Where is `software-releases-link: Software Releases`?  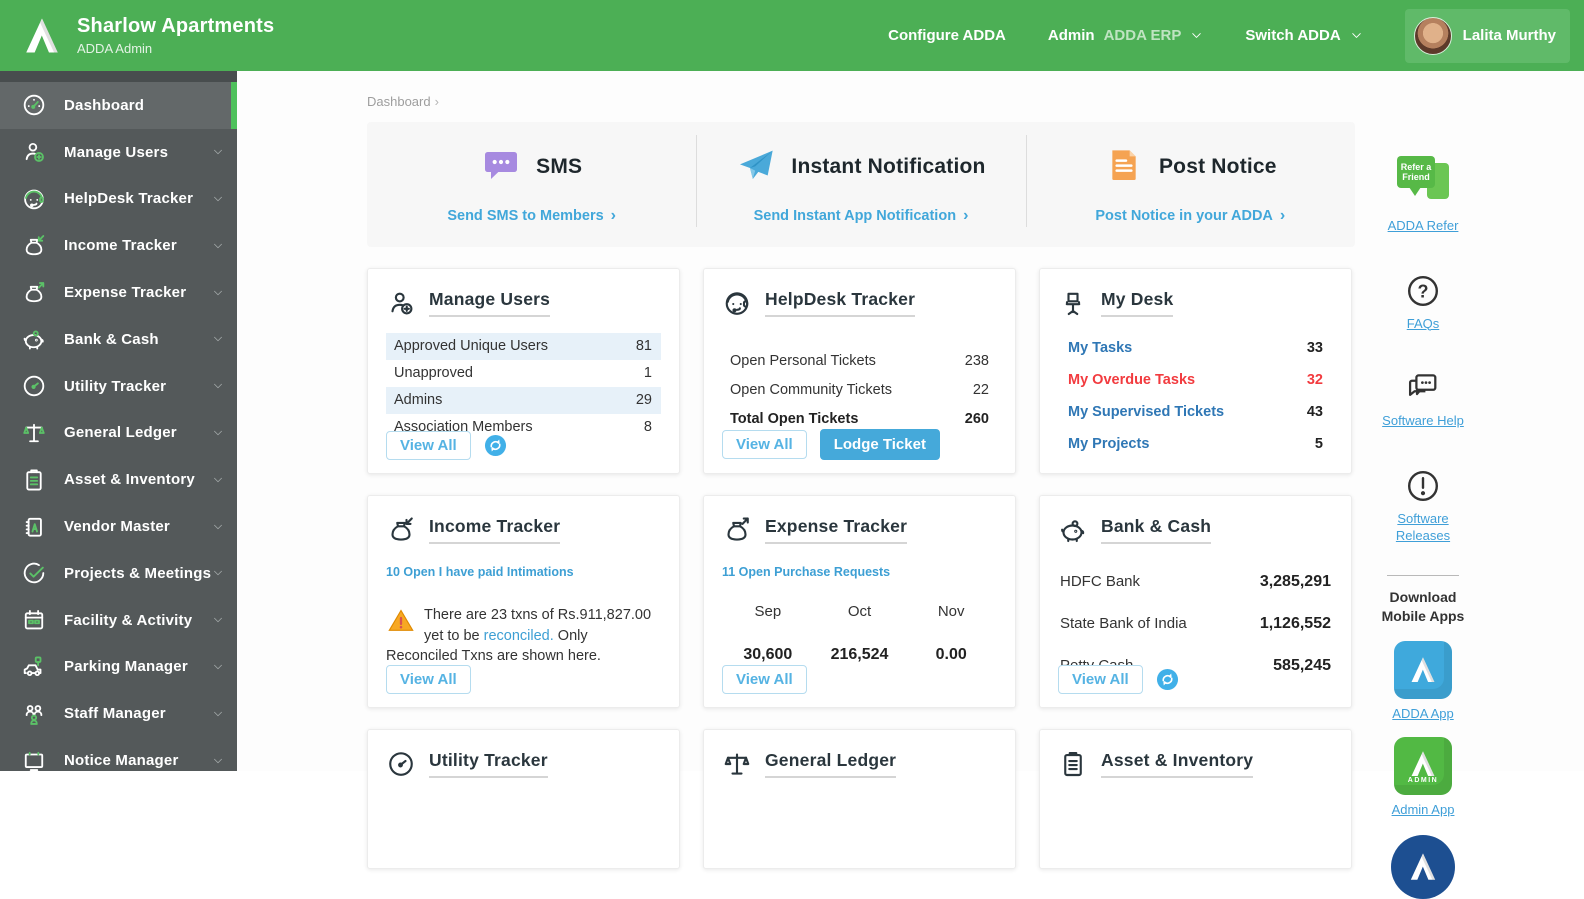
software-releases-link: Software Releases is located at coordinates (1423, 527).